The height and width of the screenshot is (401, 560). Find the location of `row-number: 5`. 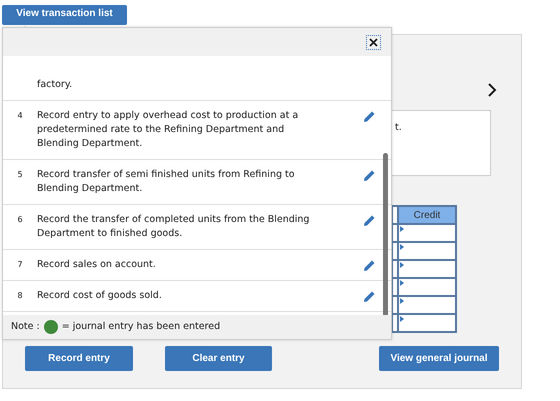

row-number: 5 is located at coordinates (20, 175).